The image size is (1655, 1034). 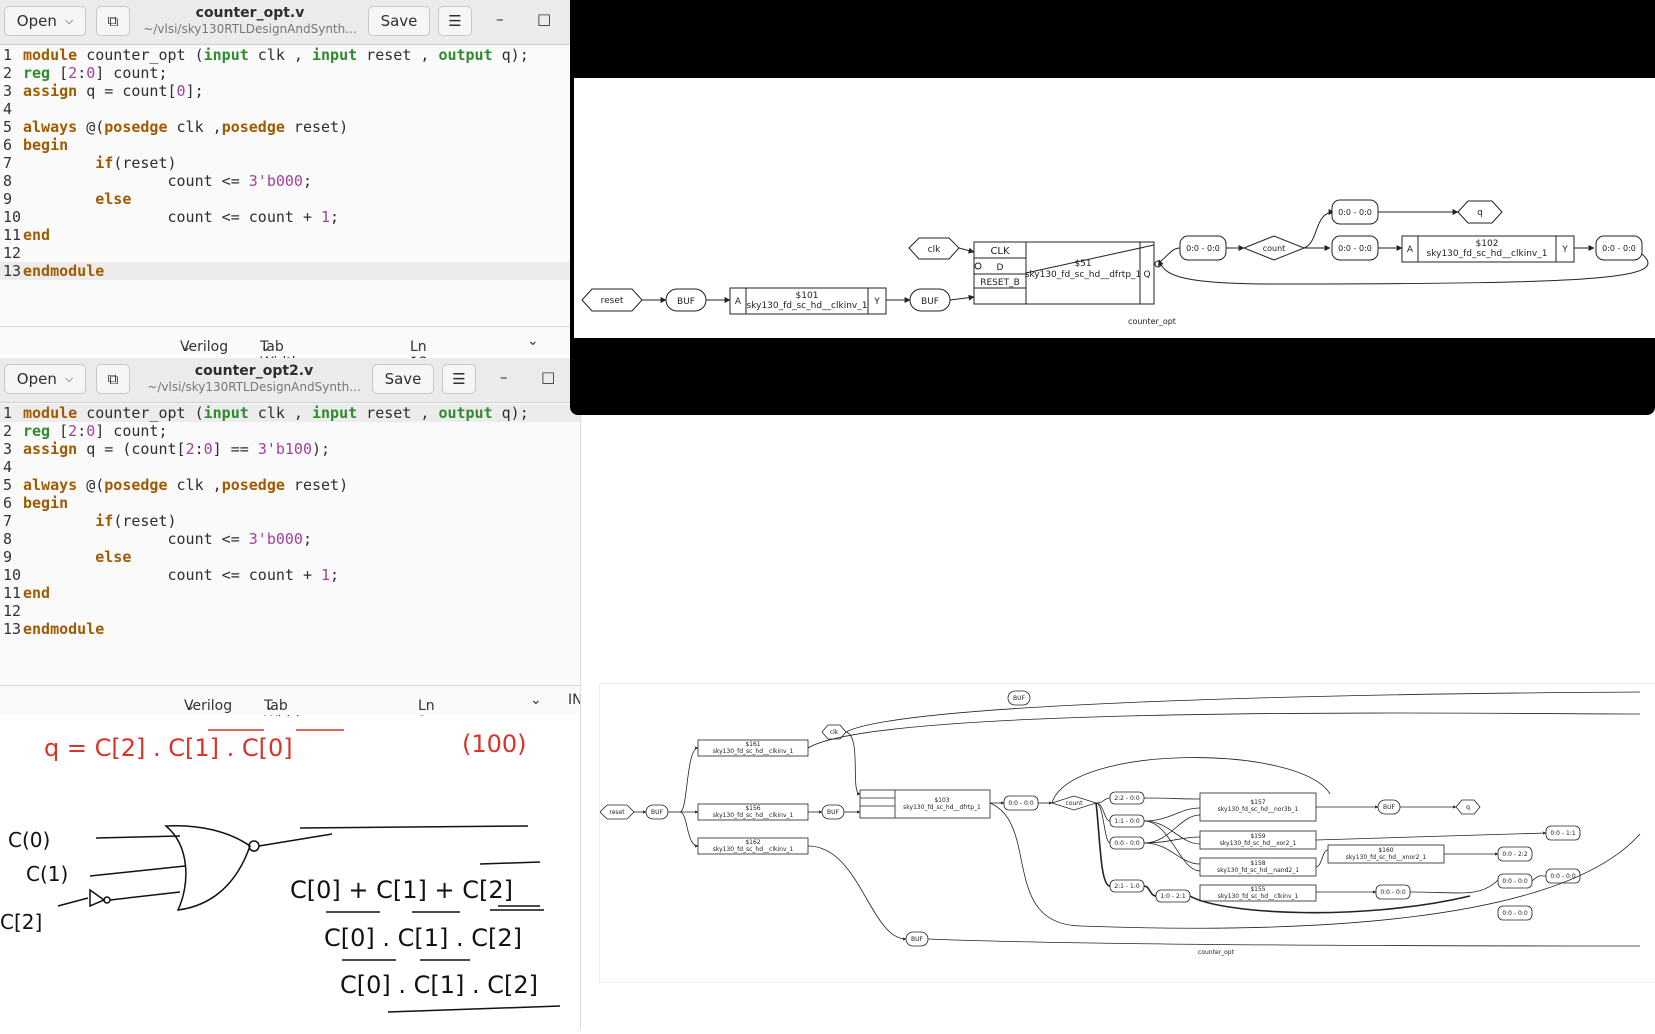 What do you see at coordinates (423, 938) in the screenshot?
I see `equation-2: C[0] . C[1] . C[2]` at bounding box center [423, 938].